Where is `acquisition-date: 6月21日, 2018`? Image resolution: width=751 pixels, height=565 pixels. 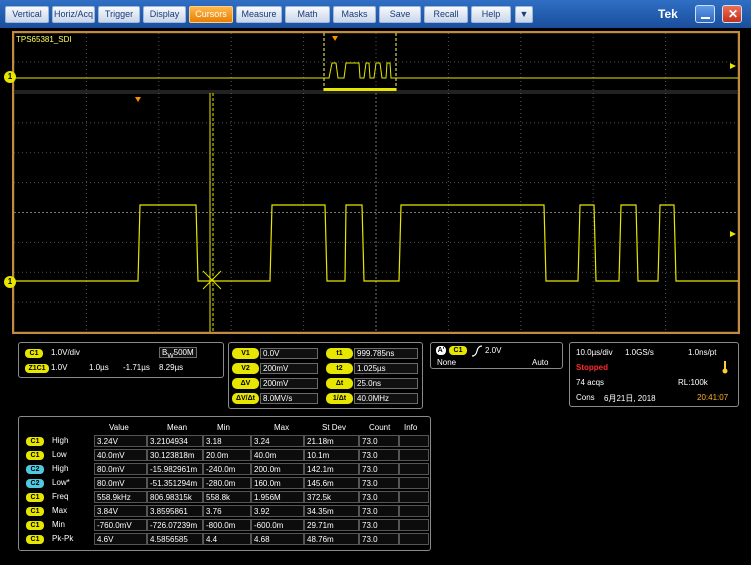
acquisition-date: 6月21日, 2018 is located at coordinates (630, 398).